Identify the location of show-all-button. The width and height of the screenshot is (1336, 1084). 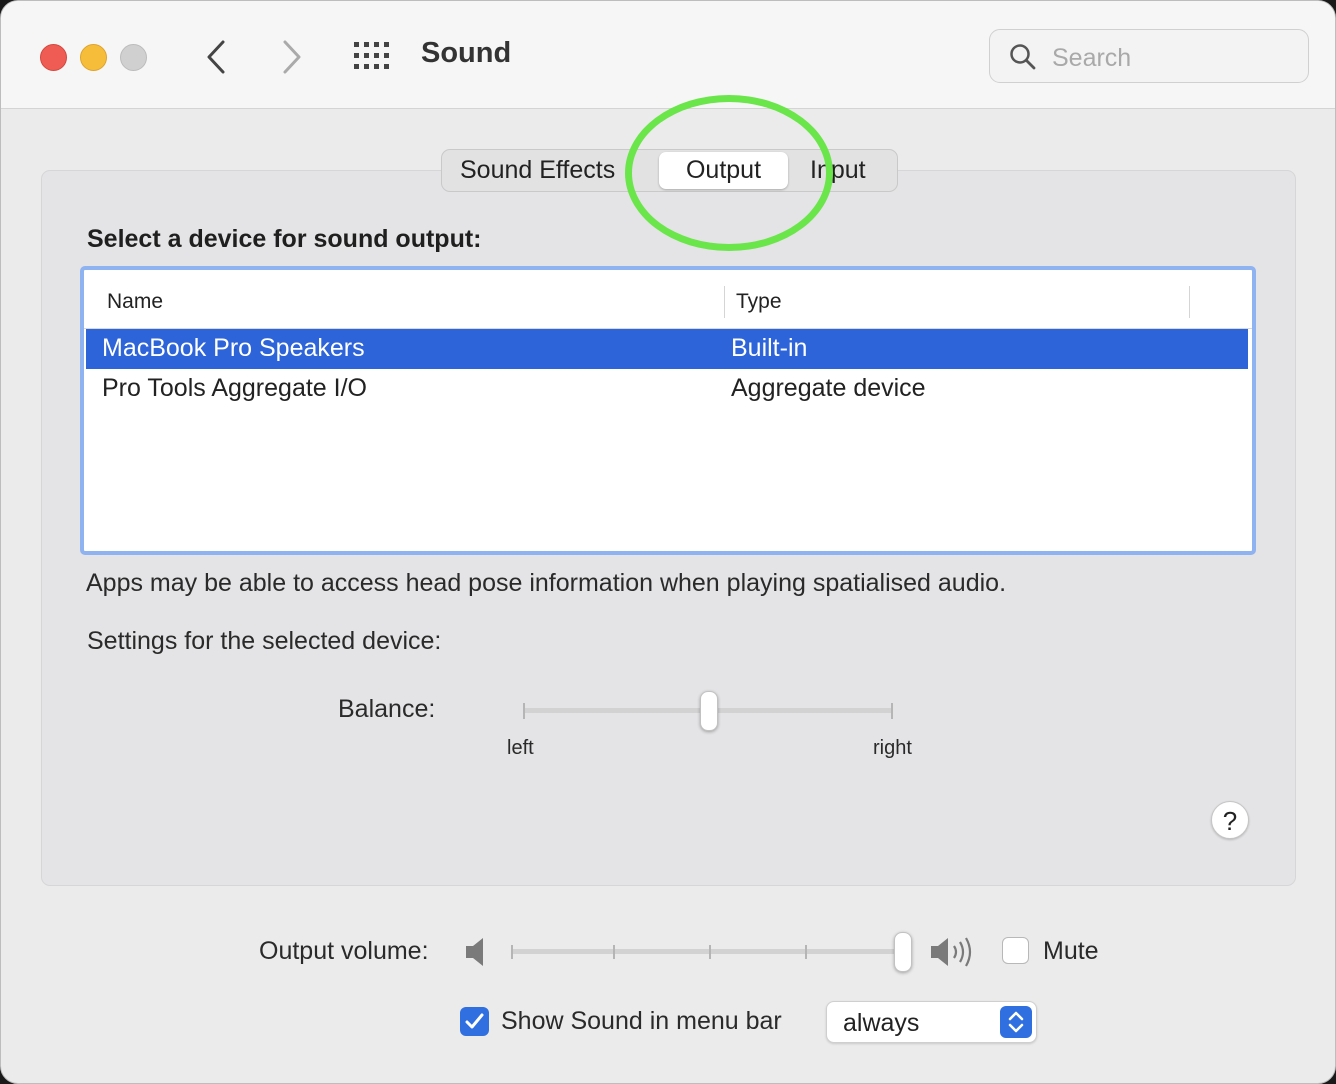
(373, 56).